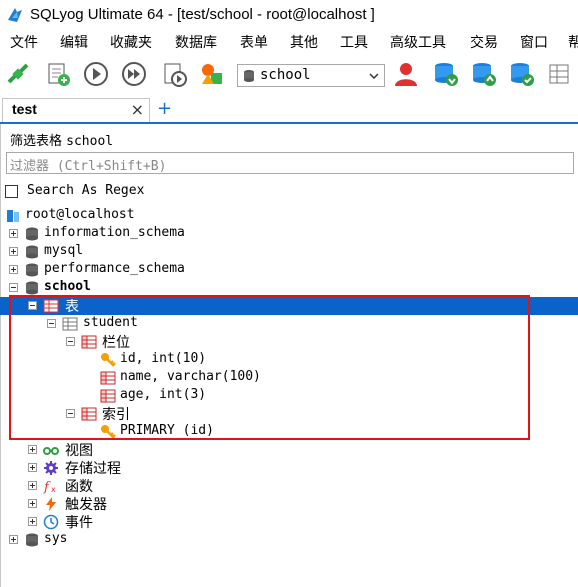 The image size is (578, 587). I want to click on menu-file: 文件, so click(24, 42).